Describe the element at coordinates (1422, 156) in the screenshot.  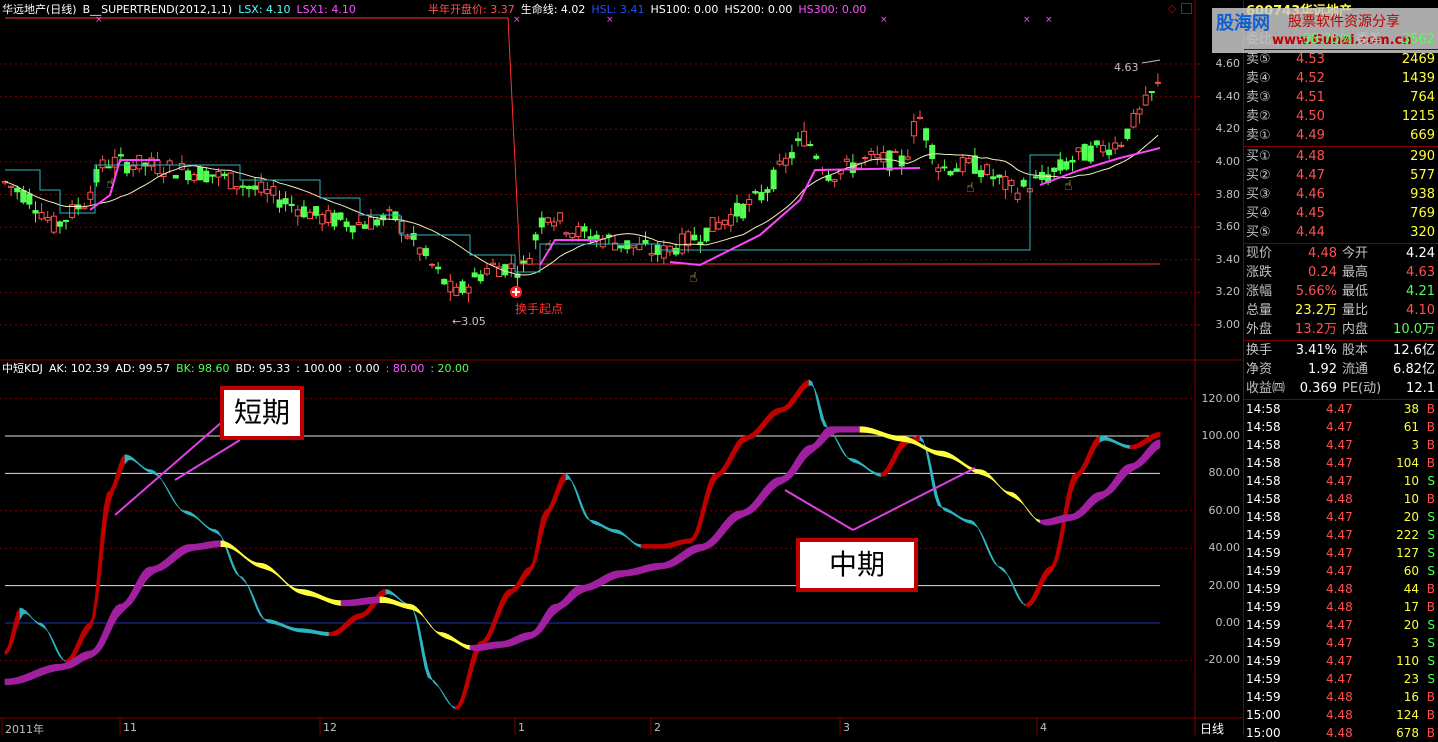
I see `bid-volume: 290` at that location.